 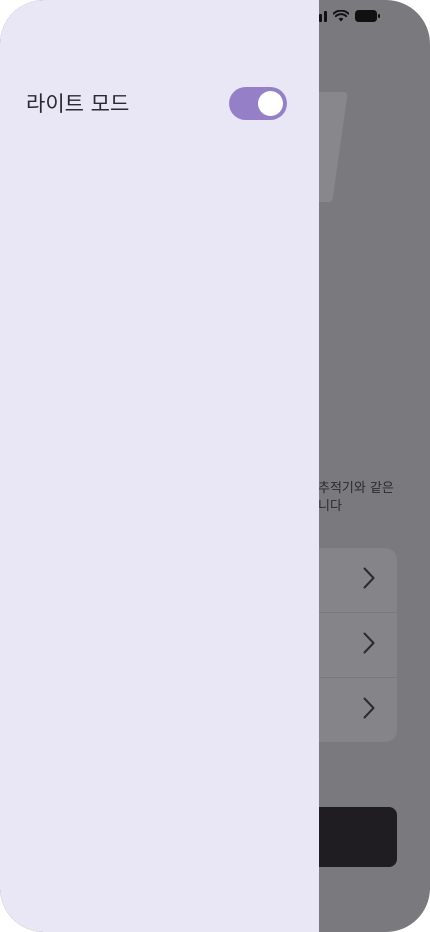 What do you see at coordinates (270, 103) in the screenshot?
I see `toggle-knob` at bounding box center [270, 103].